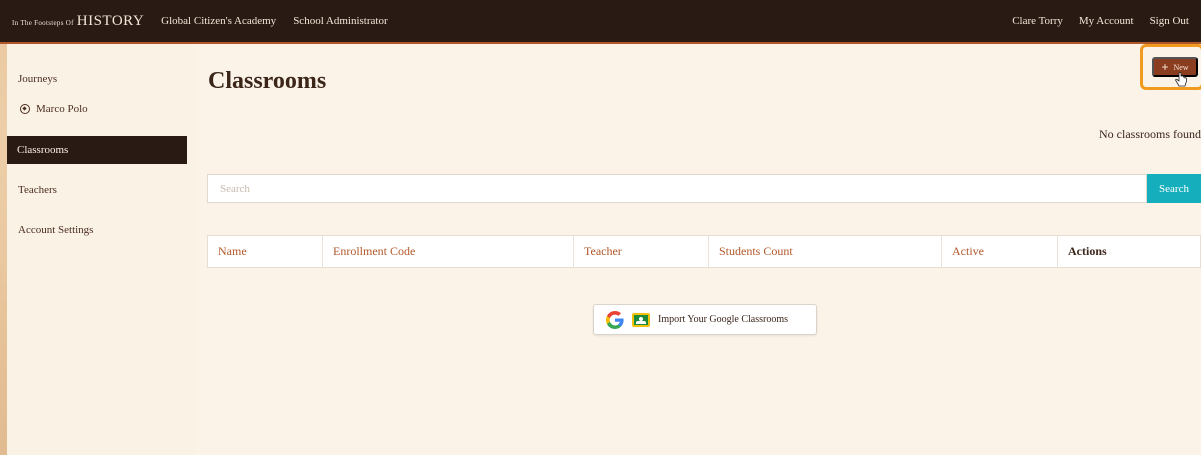 This screenshot has width=1201, height=455. What do you see at coordinates (1169, 21) in the screenshot?
I see `sign-out-link: Sign Out` at bounding box center [1169, 21].